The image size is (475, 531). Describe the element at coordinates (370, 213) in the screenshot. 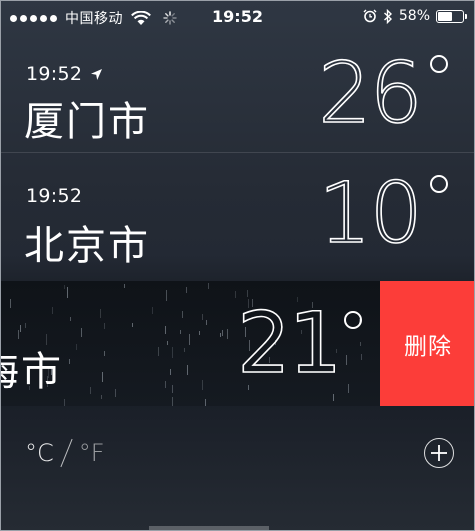

I see `city-temperature: 10` at that location.